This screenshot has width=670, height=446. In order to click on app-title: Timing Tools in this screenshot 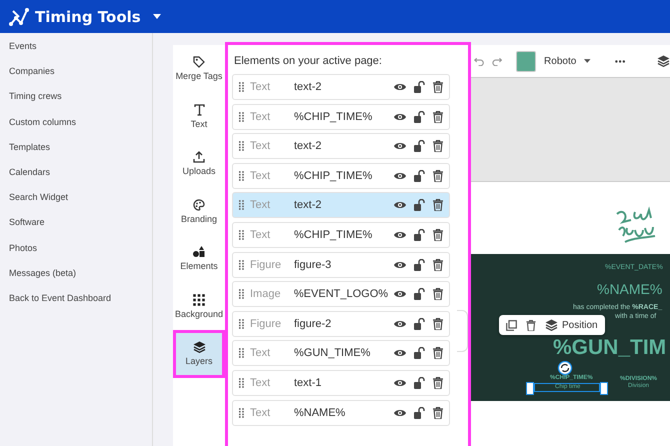, I will do `click(88, 17)`.